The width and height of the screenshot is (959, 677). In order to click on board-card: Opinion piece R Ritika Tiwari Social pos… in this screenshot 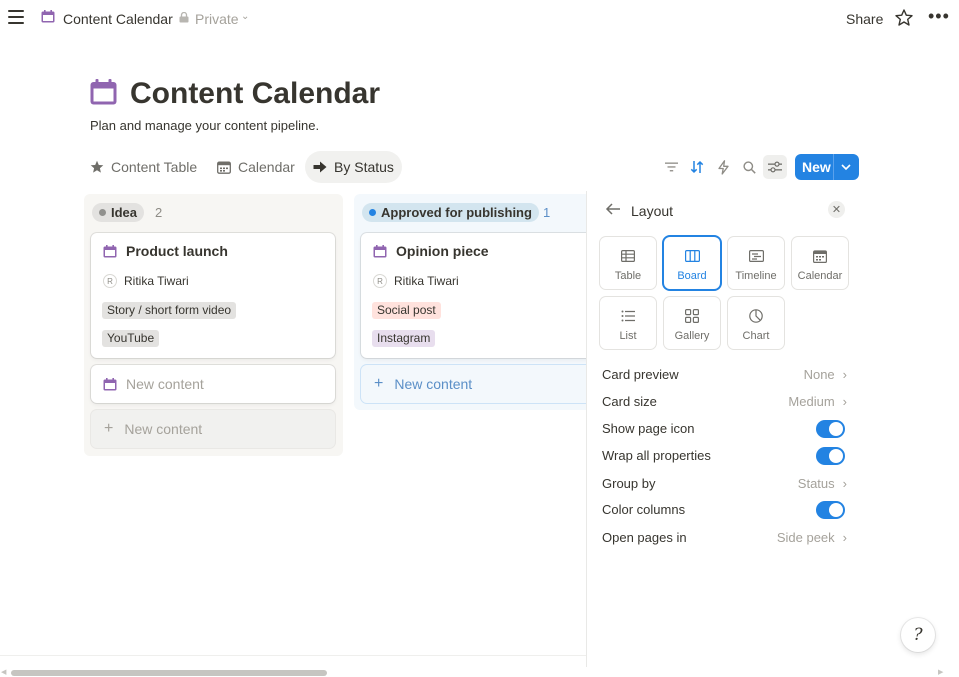, I will do `click(477, 295)`.